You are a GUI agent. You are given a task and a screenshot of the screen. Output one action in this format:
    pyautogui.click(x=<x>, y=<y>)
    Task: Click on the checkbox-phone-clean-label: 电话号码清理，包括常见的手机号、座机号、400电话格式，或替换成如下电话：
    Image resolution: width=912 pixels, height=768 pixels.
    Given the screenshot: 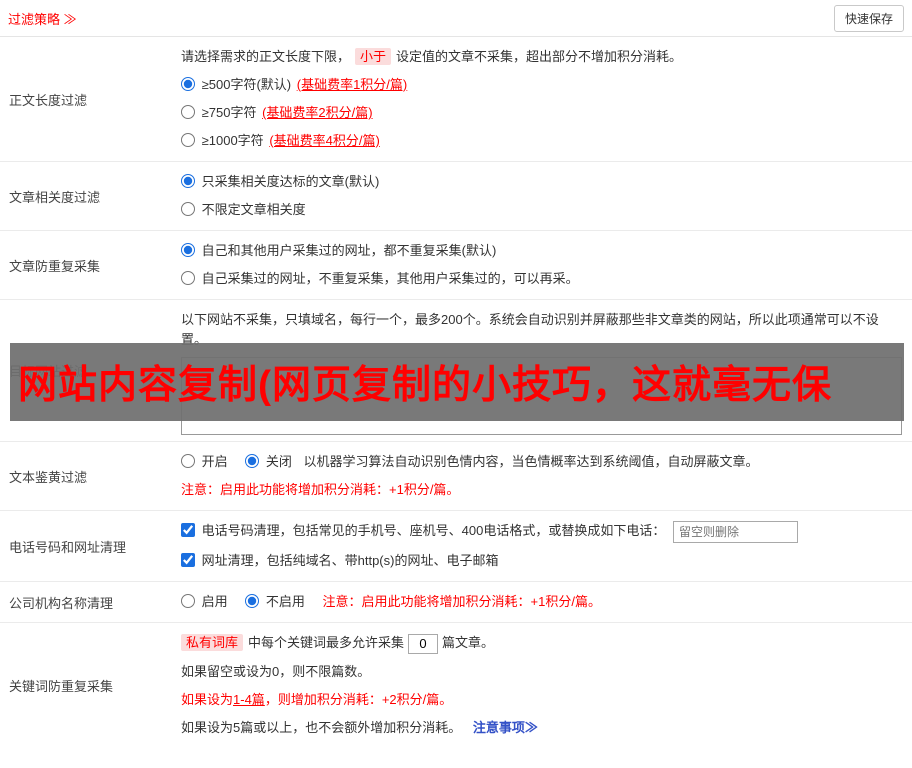 What is the action you would take?
    pyautogui.click(x=433, y=531)
    